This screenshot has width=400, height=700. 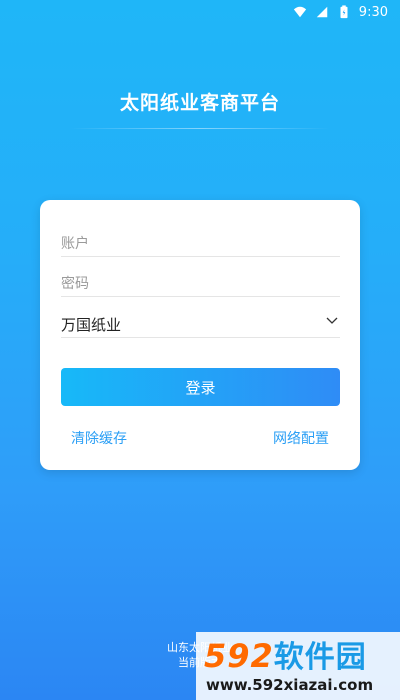 What do you see at coordinates (200, 128) in the screenshot?
I see `title-divider` at bounding box center [200, 128].